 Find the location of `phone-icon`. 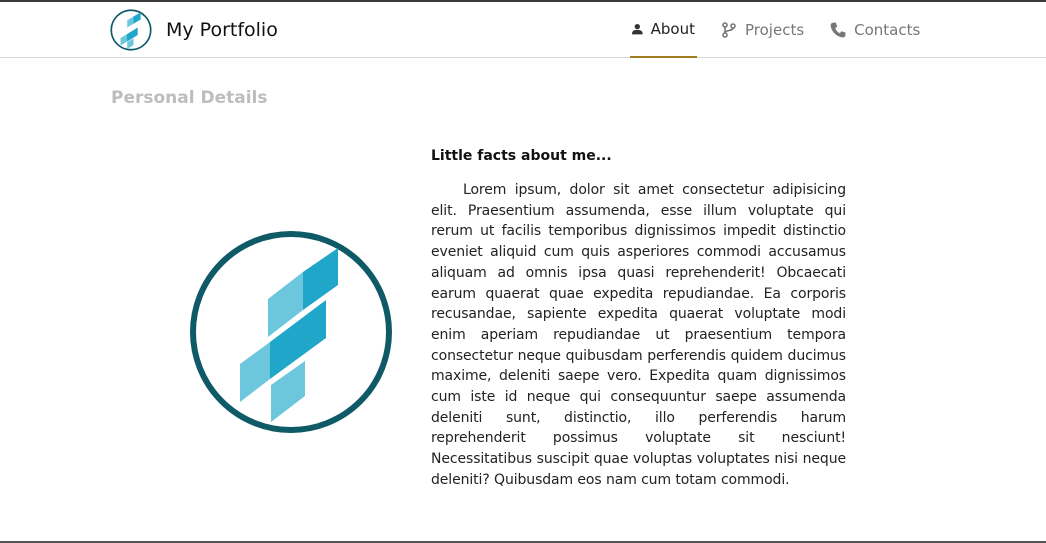

phone-icon is located at coordinates (838, 30).